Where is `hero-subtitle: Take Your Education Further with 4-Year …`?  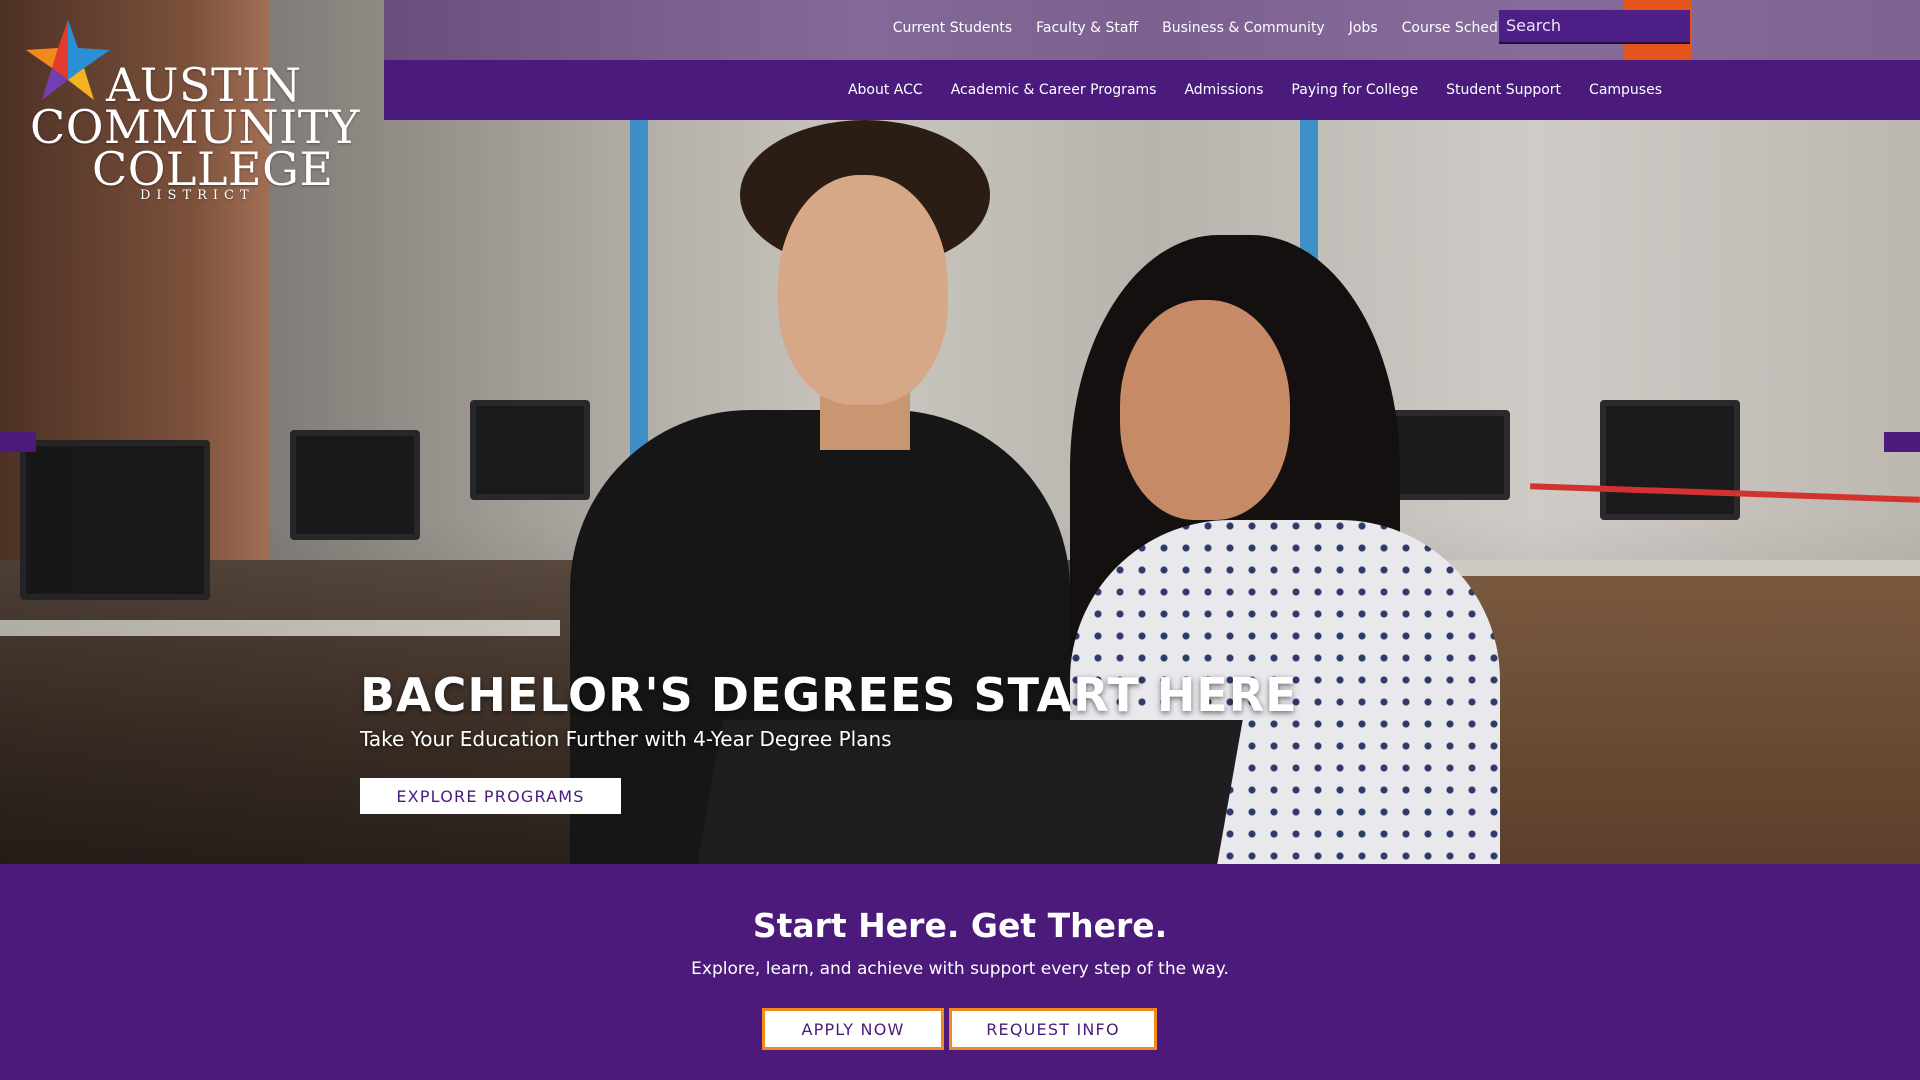 hero-subtitle: Take Your Education Further with 4-Year … is located at coordinates (626, 739).